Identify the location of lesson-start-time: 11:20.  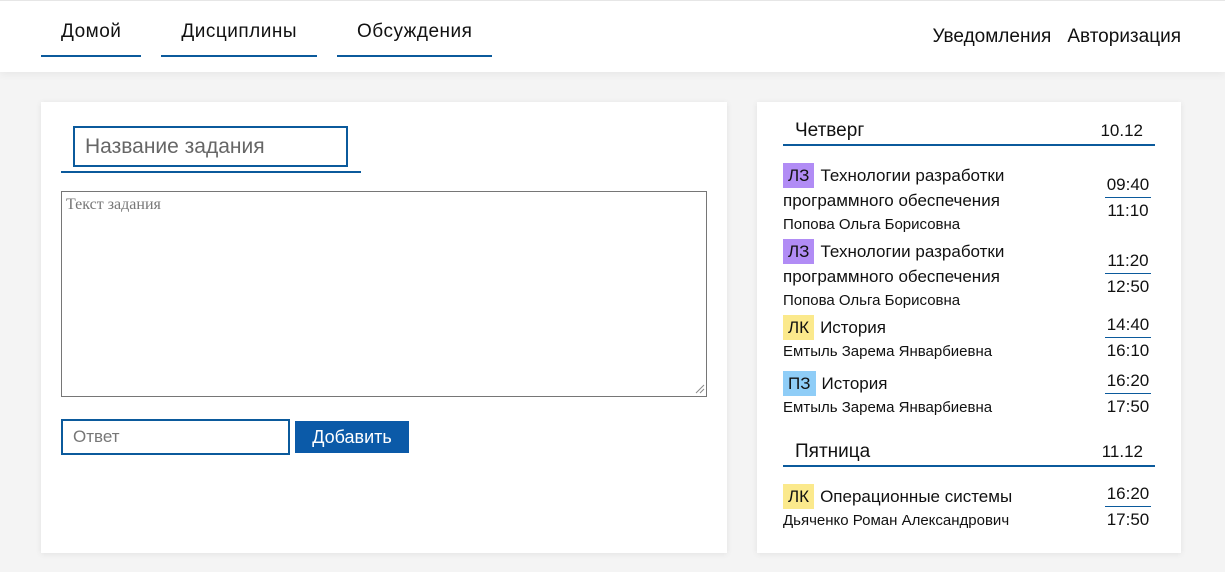
(1128, 262).